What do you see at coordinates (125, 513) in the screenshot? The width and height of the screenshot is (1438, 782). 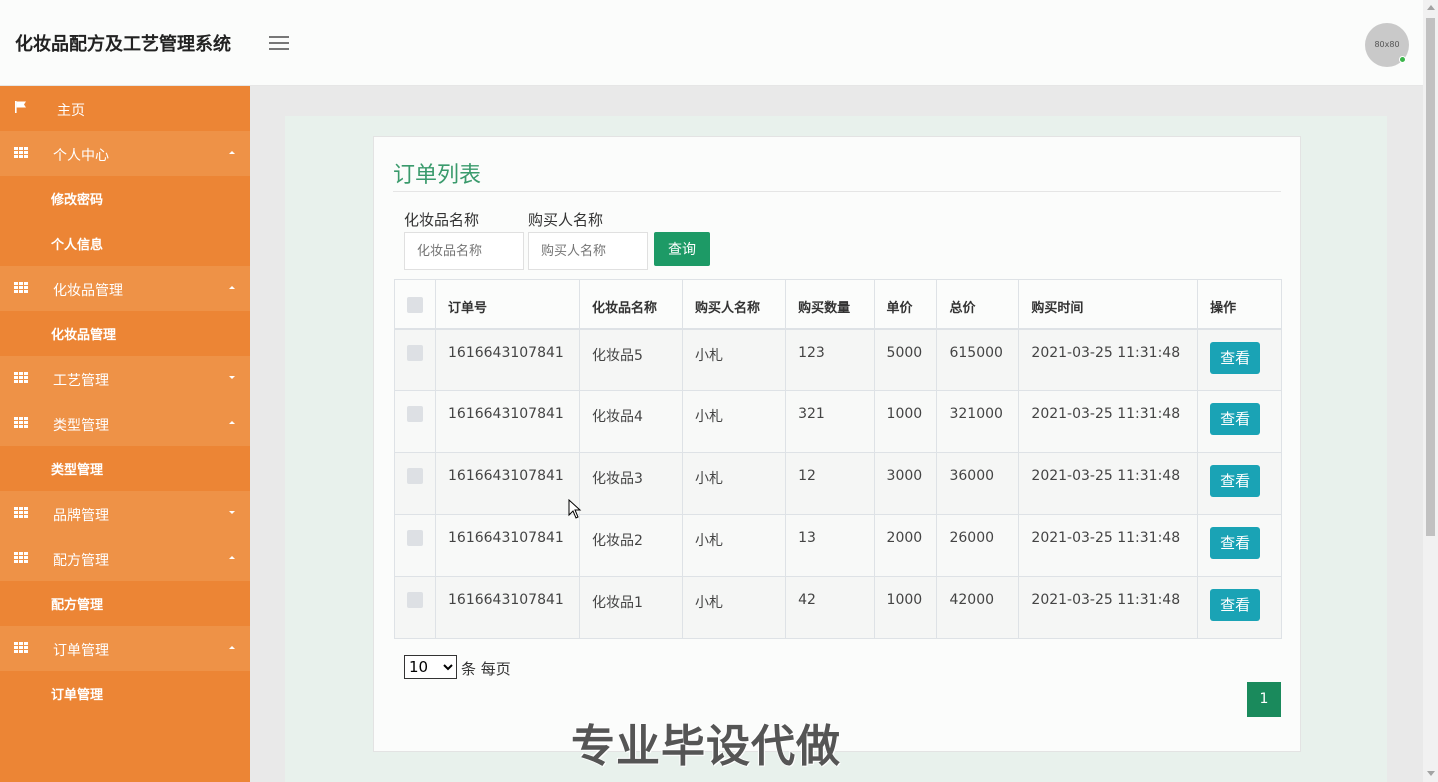 I see `sidebar-item-9: 品牌管理` at bounding box center [125, 513].